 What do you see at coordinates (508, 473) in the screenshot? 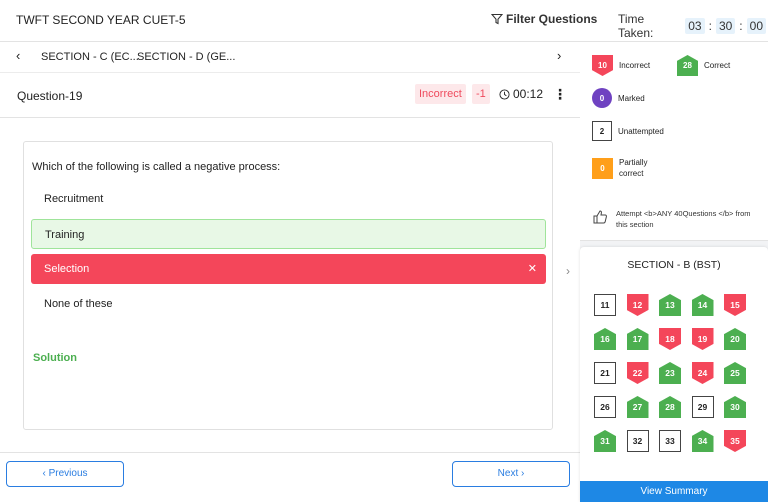
I see `next-label: Next` at bounding box center [508, 473].